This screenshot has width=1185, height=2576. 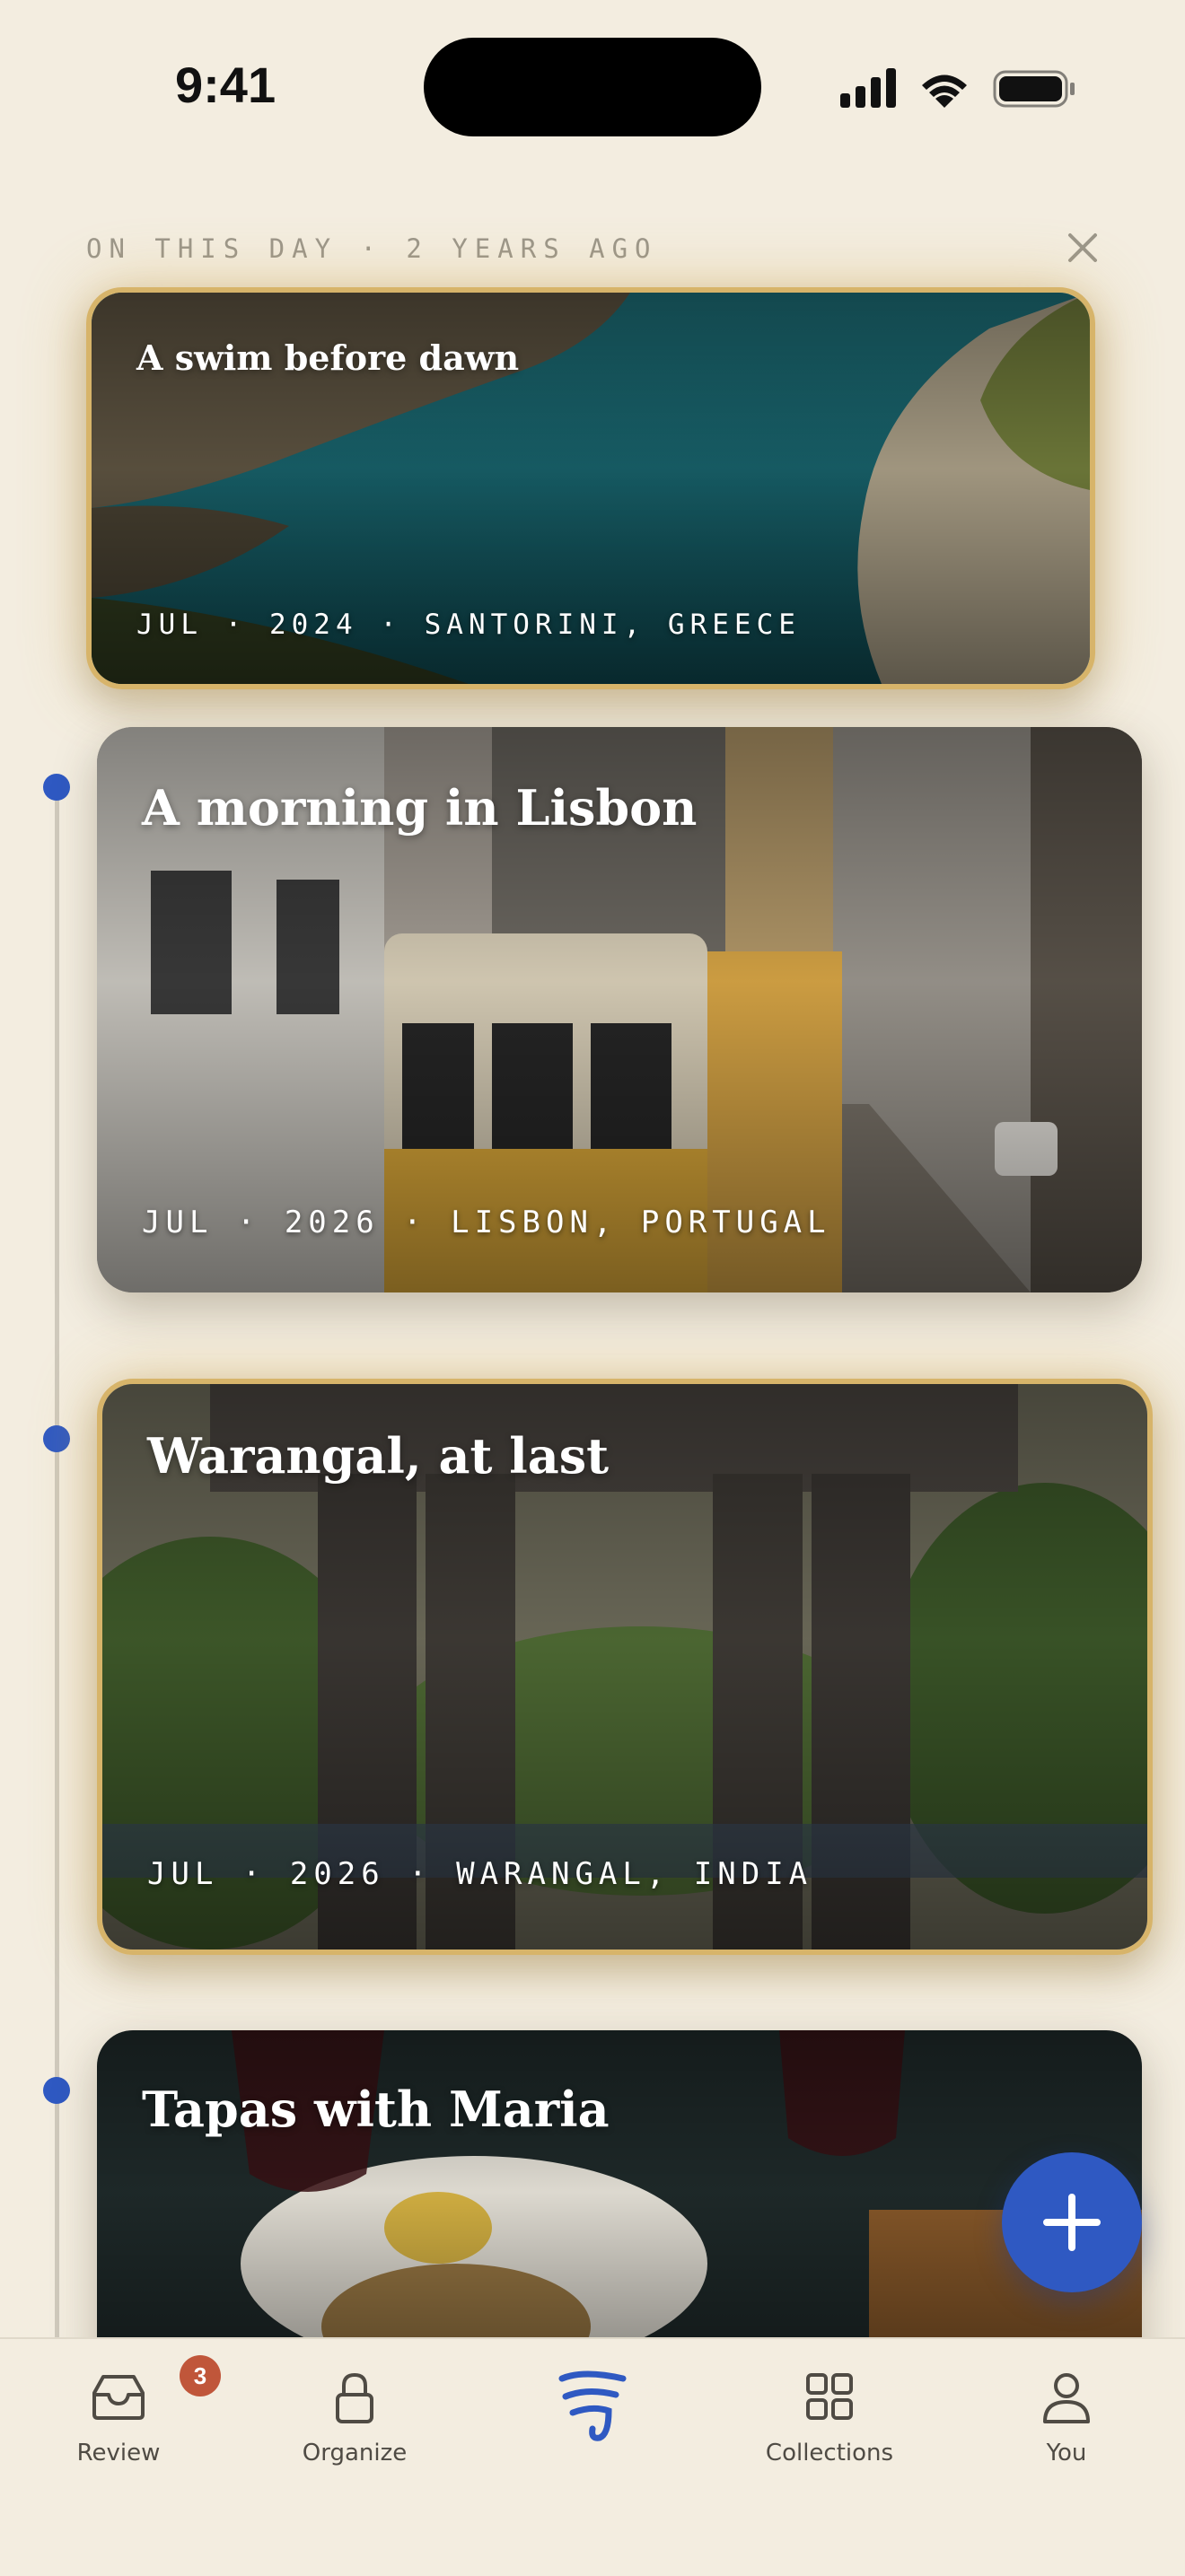 What do you see at coordinates (829, 2453) in the screenshot?
I see `tab-label: Collections` at bounding box center [829, 2453].